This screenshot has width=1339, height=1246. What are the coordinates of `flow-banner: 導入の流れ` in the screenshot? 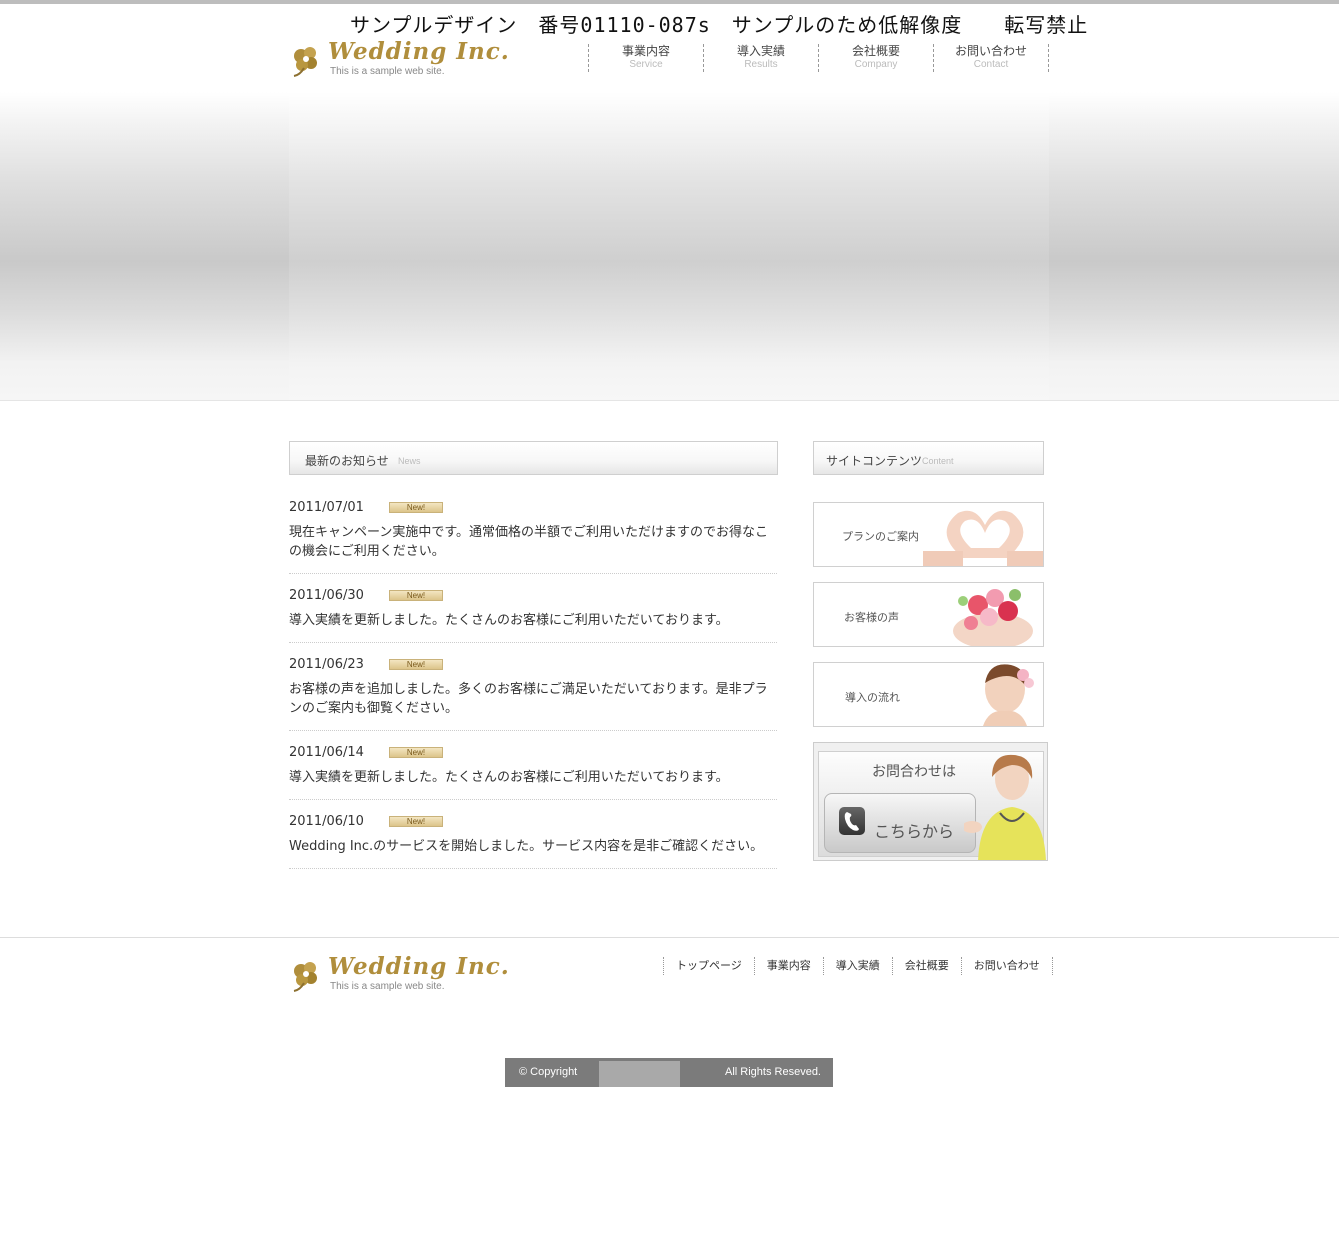 It's located at (928, 694).